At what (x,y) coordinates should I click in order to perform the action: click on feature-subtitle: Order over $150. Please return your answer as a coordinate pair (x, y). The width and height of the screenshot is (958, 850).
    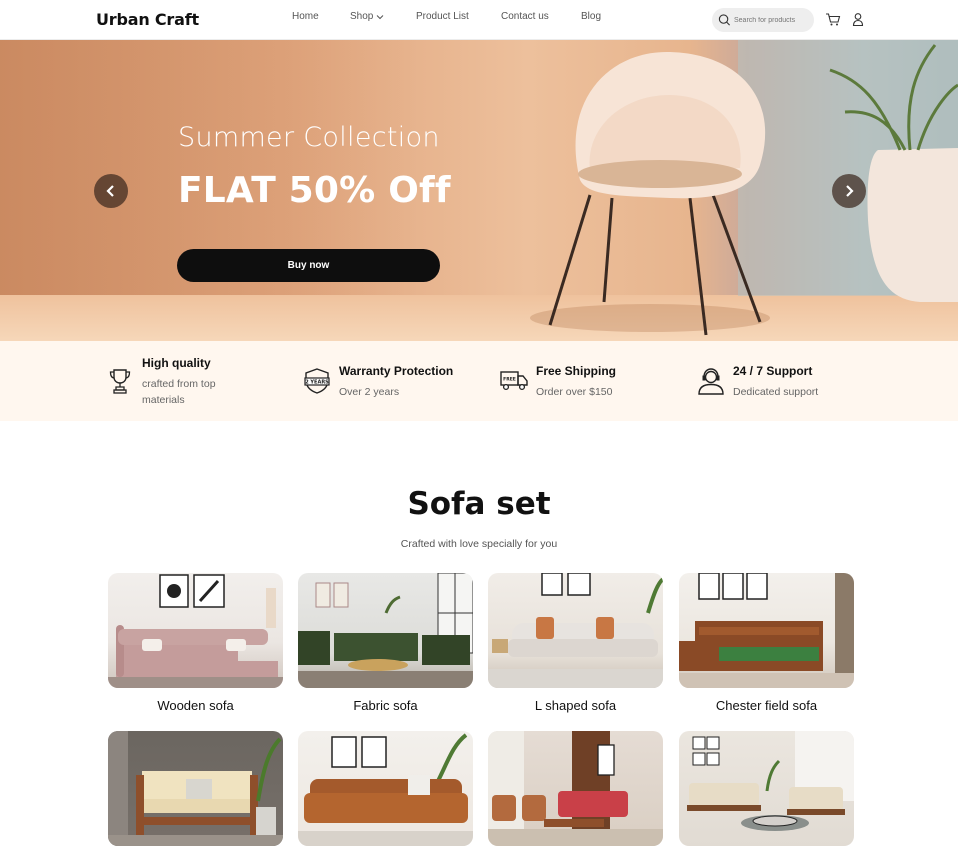
    Looking at the image, I should click on (574, 392).